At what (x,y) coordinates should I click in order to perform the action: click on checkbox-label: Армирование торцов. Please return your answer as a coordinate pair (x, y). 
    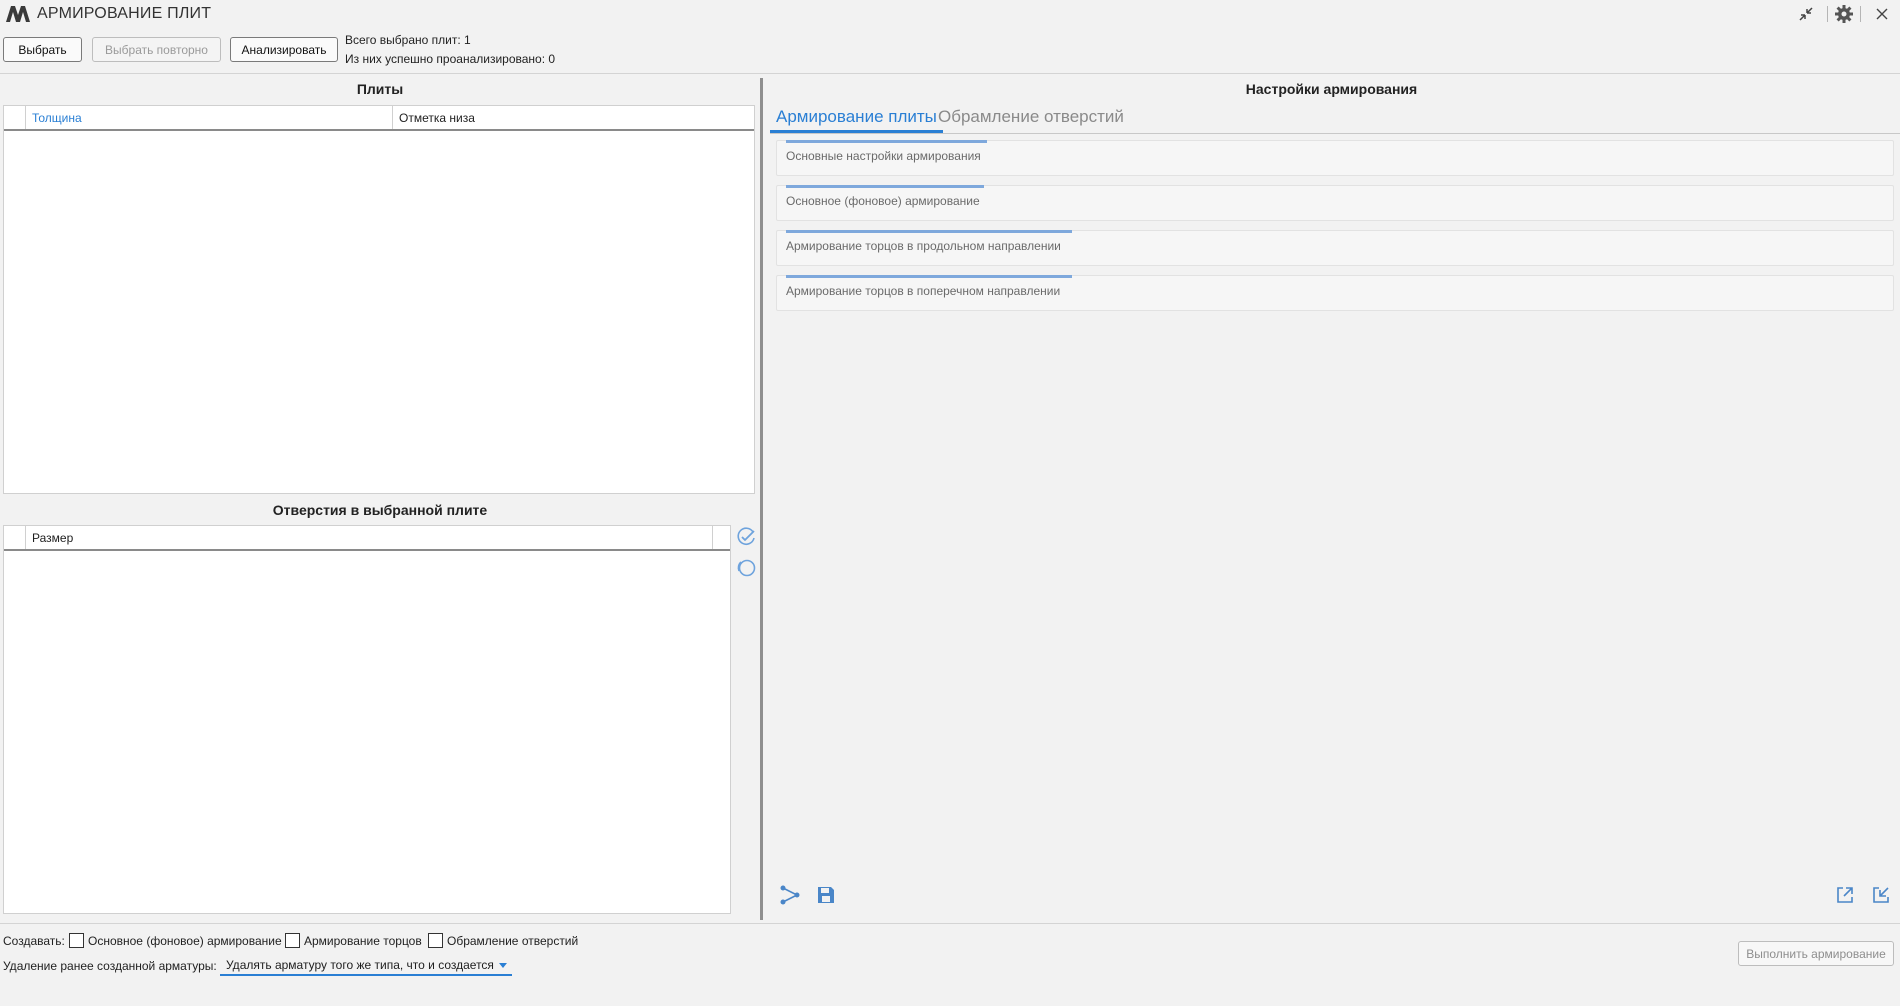
    Looking at the image, I should click on (363, 941).